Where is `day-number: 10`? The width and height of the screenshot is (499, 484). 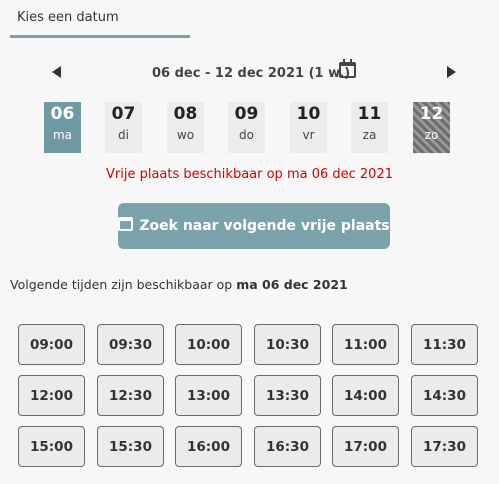 day-number: 10 is located at coordinates (308, 114).